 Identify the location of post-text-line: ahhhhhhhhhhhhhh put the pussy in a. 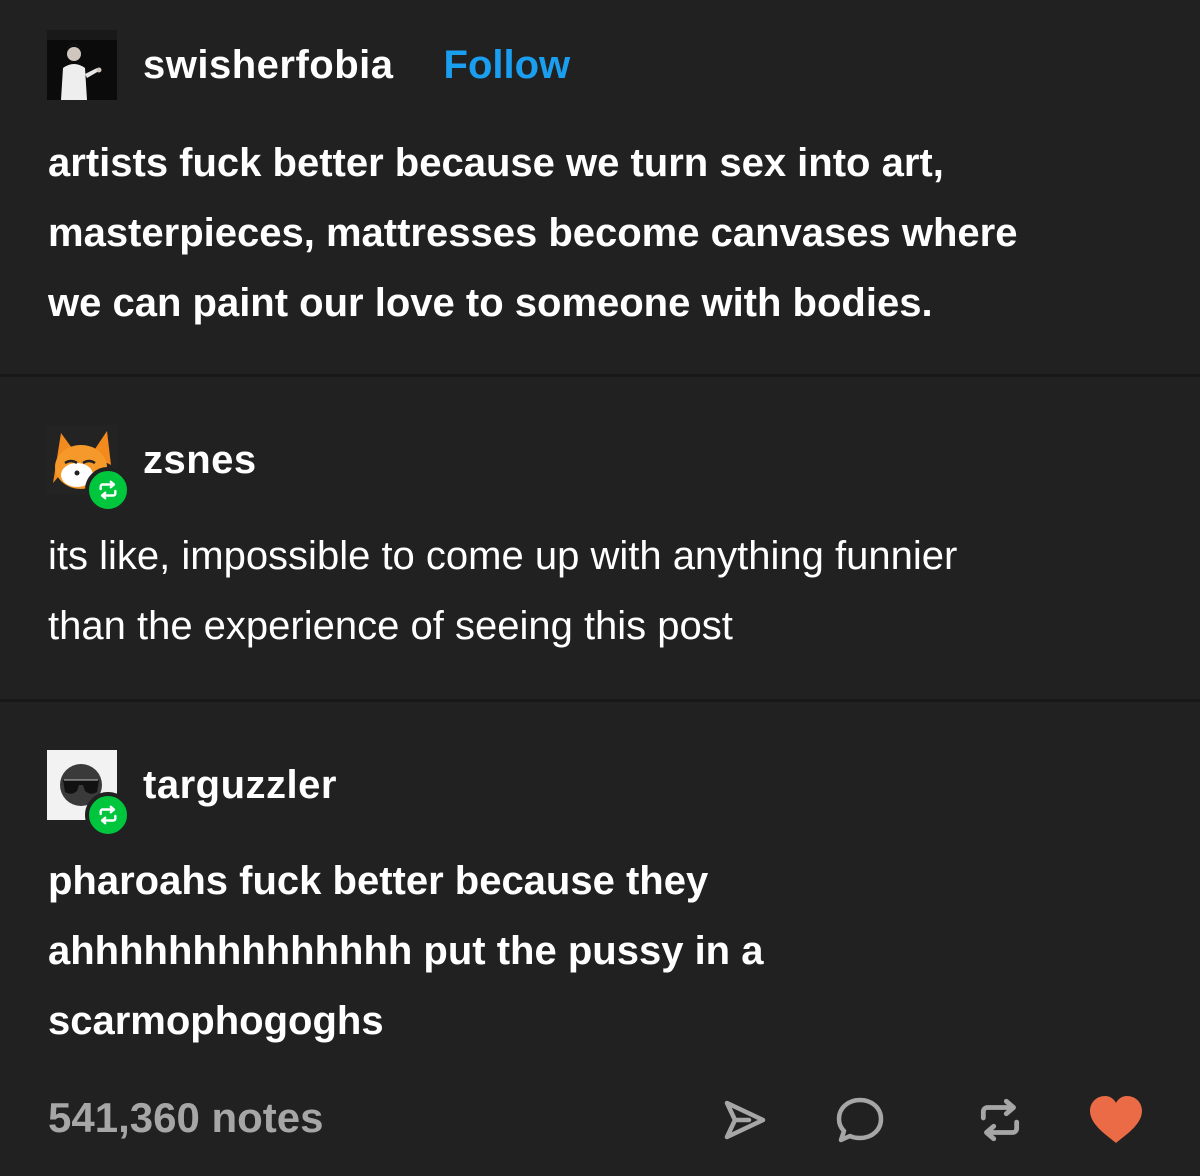
(406, 951).